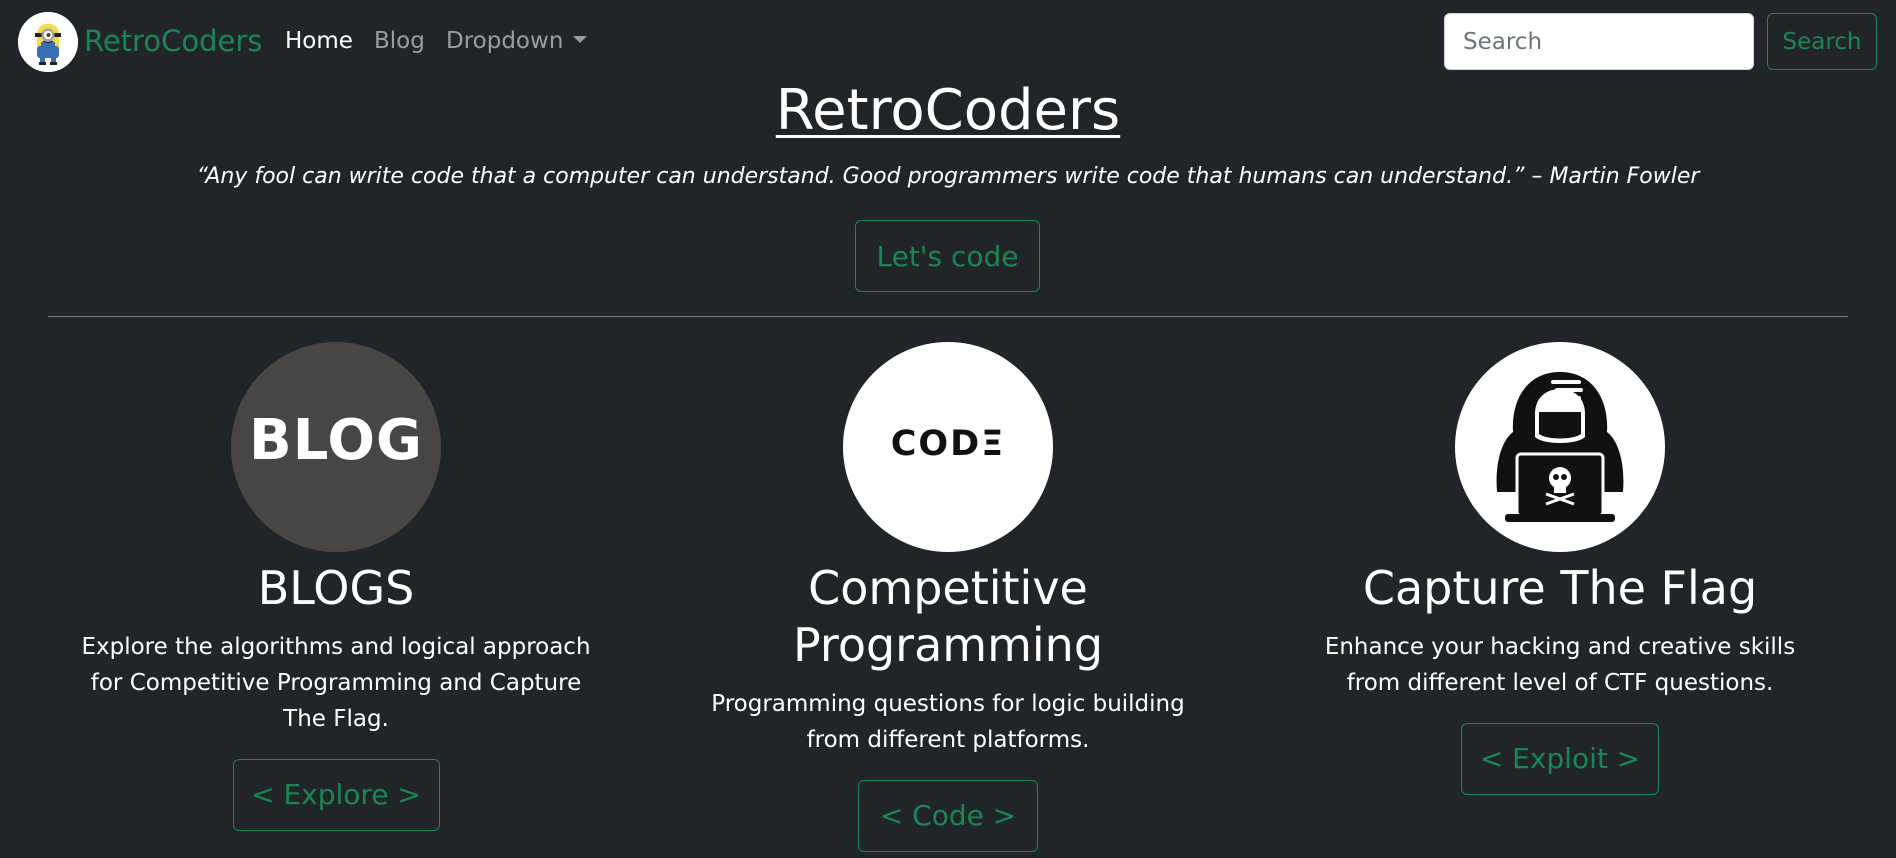 The width and height of the screenshot is (1896, 858). Describe the element at coordinates (505, 41) in the screenshot. I see `nav-dropdown-label: Dropdown` at that location.